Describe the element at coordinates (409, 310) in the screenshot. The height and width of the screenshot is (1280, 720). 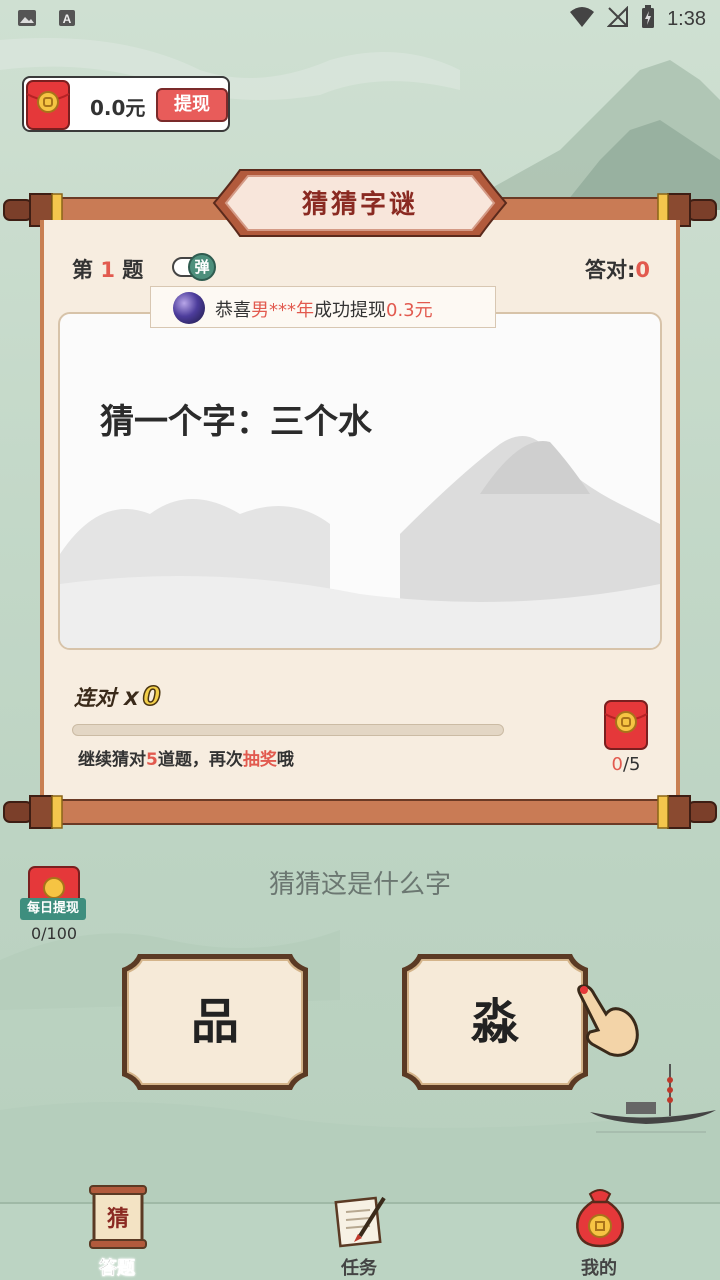
I see `notice-amount: 0.3元` at that location.